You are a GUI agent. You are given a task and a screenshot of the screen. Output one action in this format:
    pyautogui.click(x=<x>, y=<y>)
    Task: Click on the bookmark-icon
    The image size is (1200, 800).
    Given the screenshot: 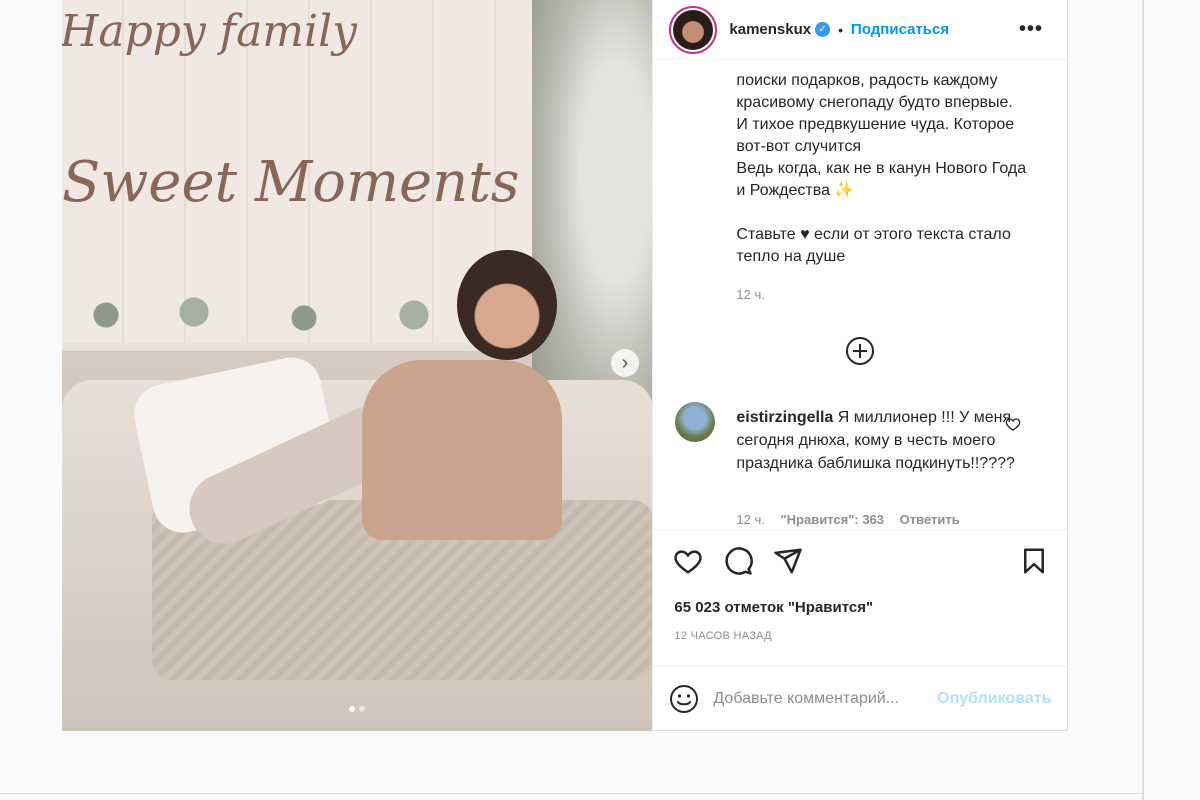 What is the action you would take?
    pyautogui.click(x=1034, y=561)
    